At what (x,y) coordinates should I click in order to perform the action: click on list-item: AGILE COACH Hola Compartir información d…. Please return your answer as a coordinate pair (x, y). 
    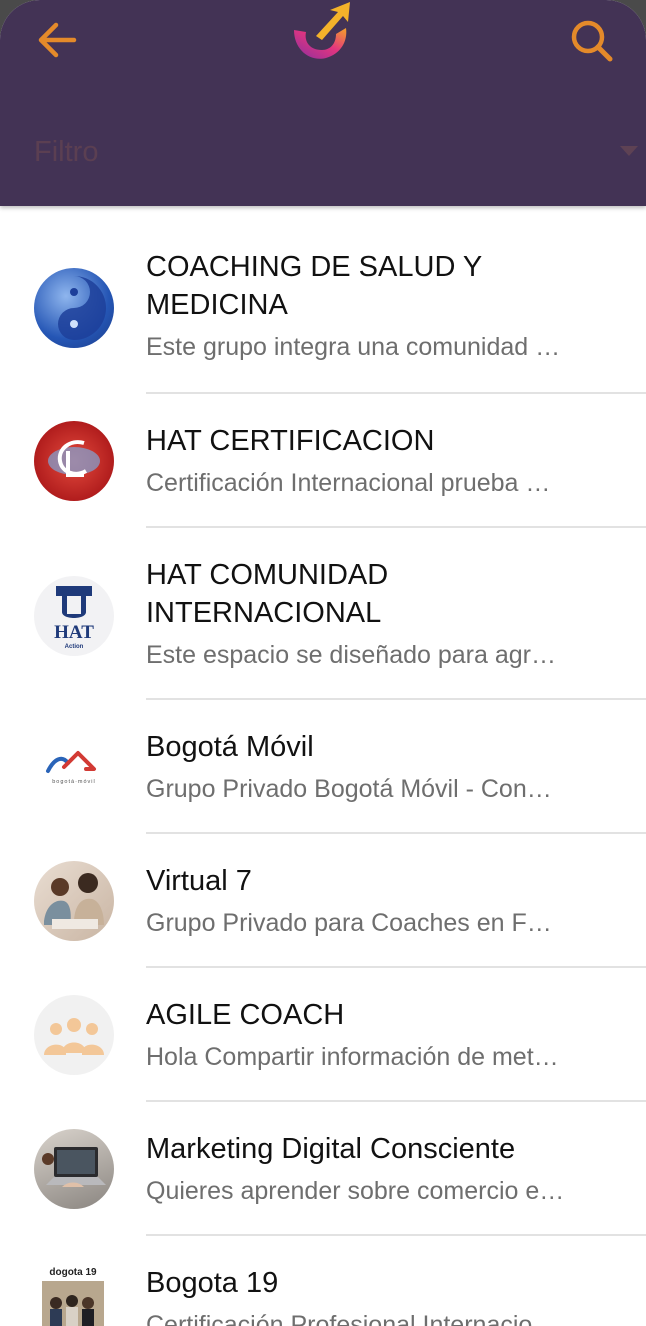
    Looking at the image, I should click on (323, 1035).